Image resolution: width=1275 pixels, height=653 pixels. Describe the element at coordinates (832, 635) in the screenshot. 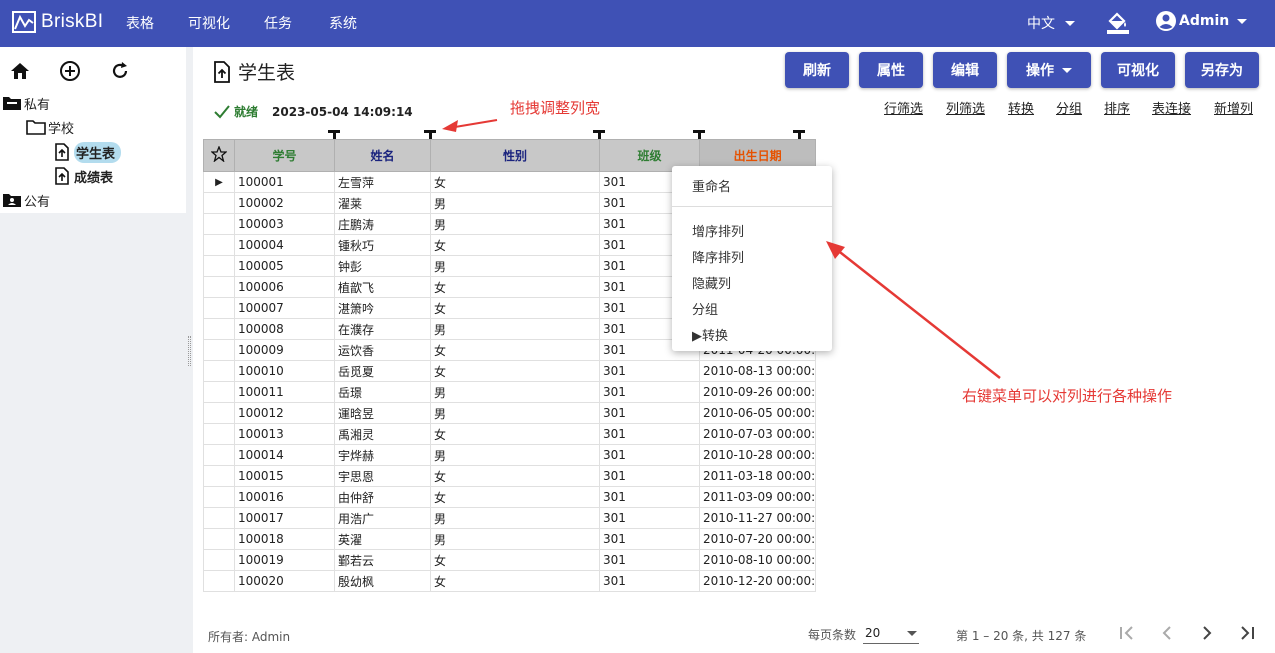

I see `per-page-label: 每页条数` at that location.